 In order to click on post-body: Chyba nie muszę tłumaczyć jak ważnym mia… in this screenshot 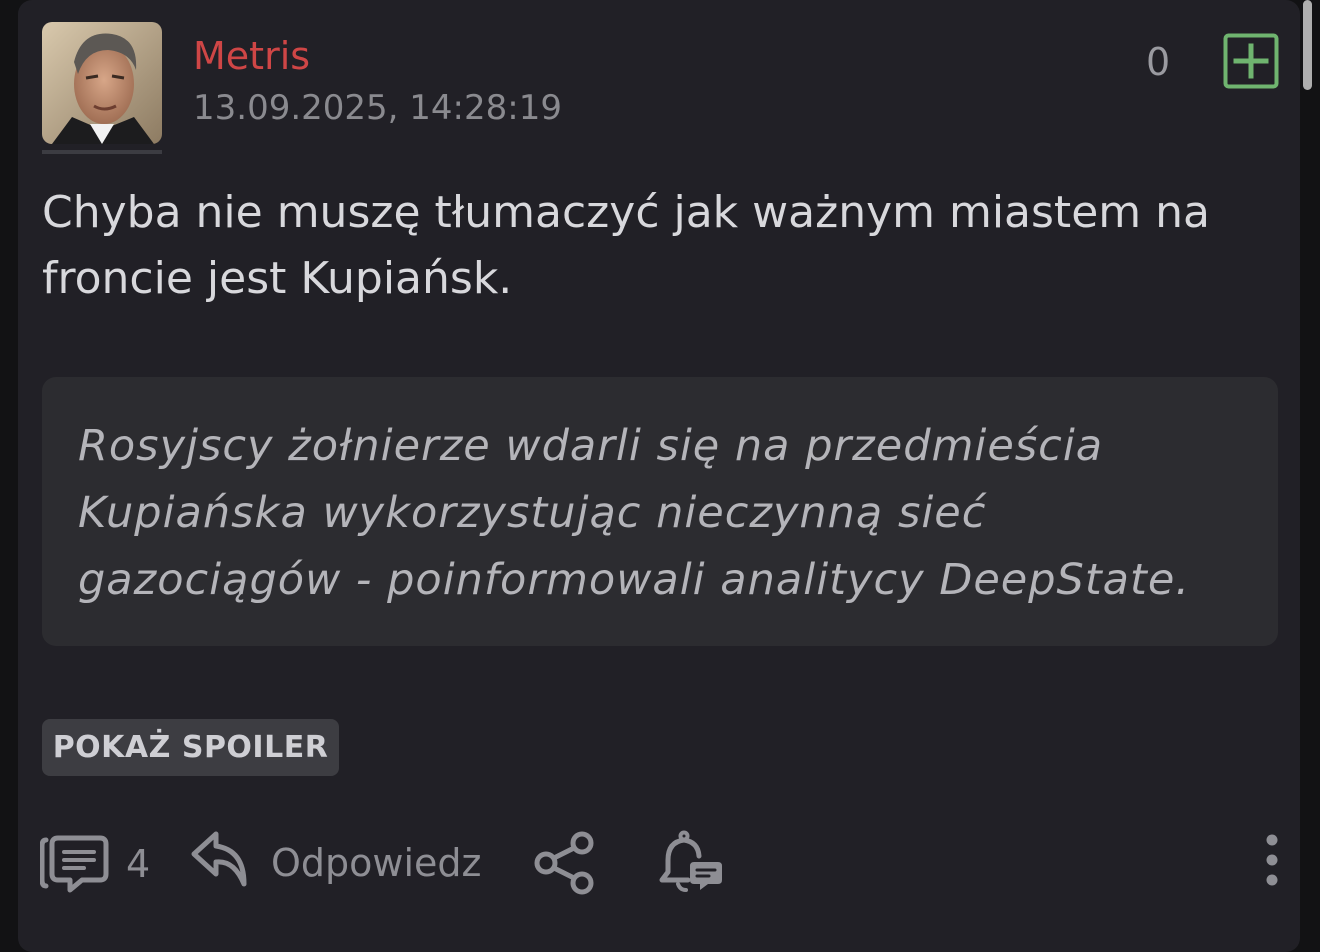, I will do `click(626, 245)`.